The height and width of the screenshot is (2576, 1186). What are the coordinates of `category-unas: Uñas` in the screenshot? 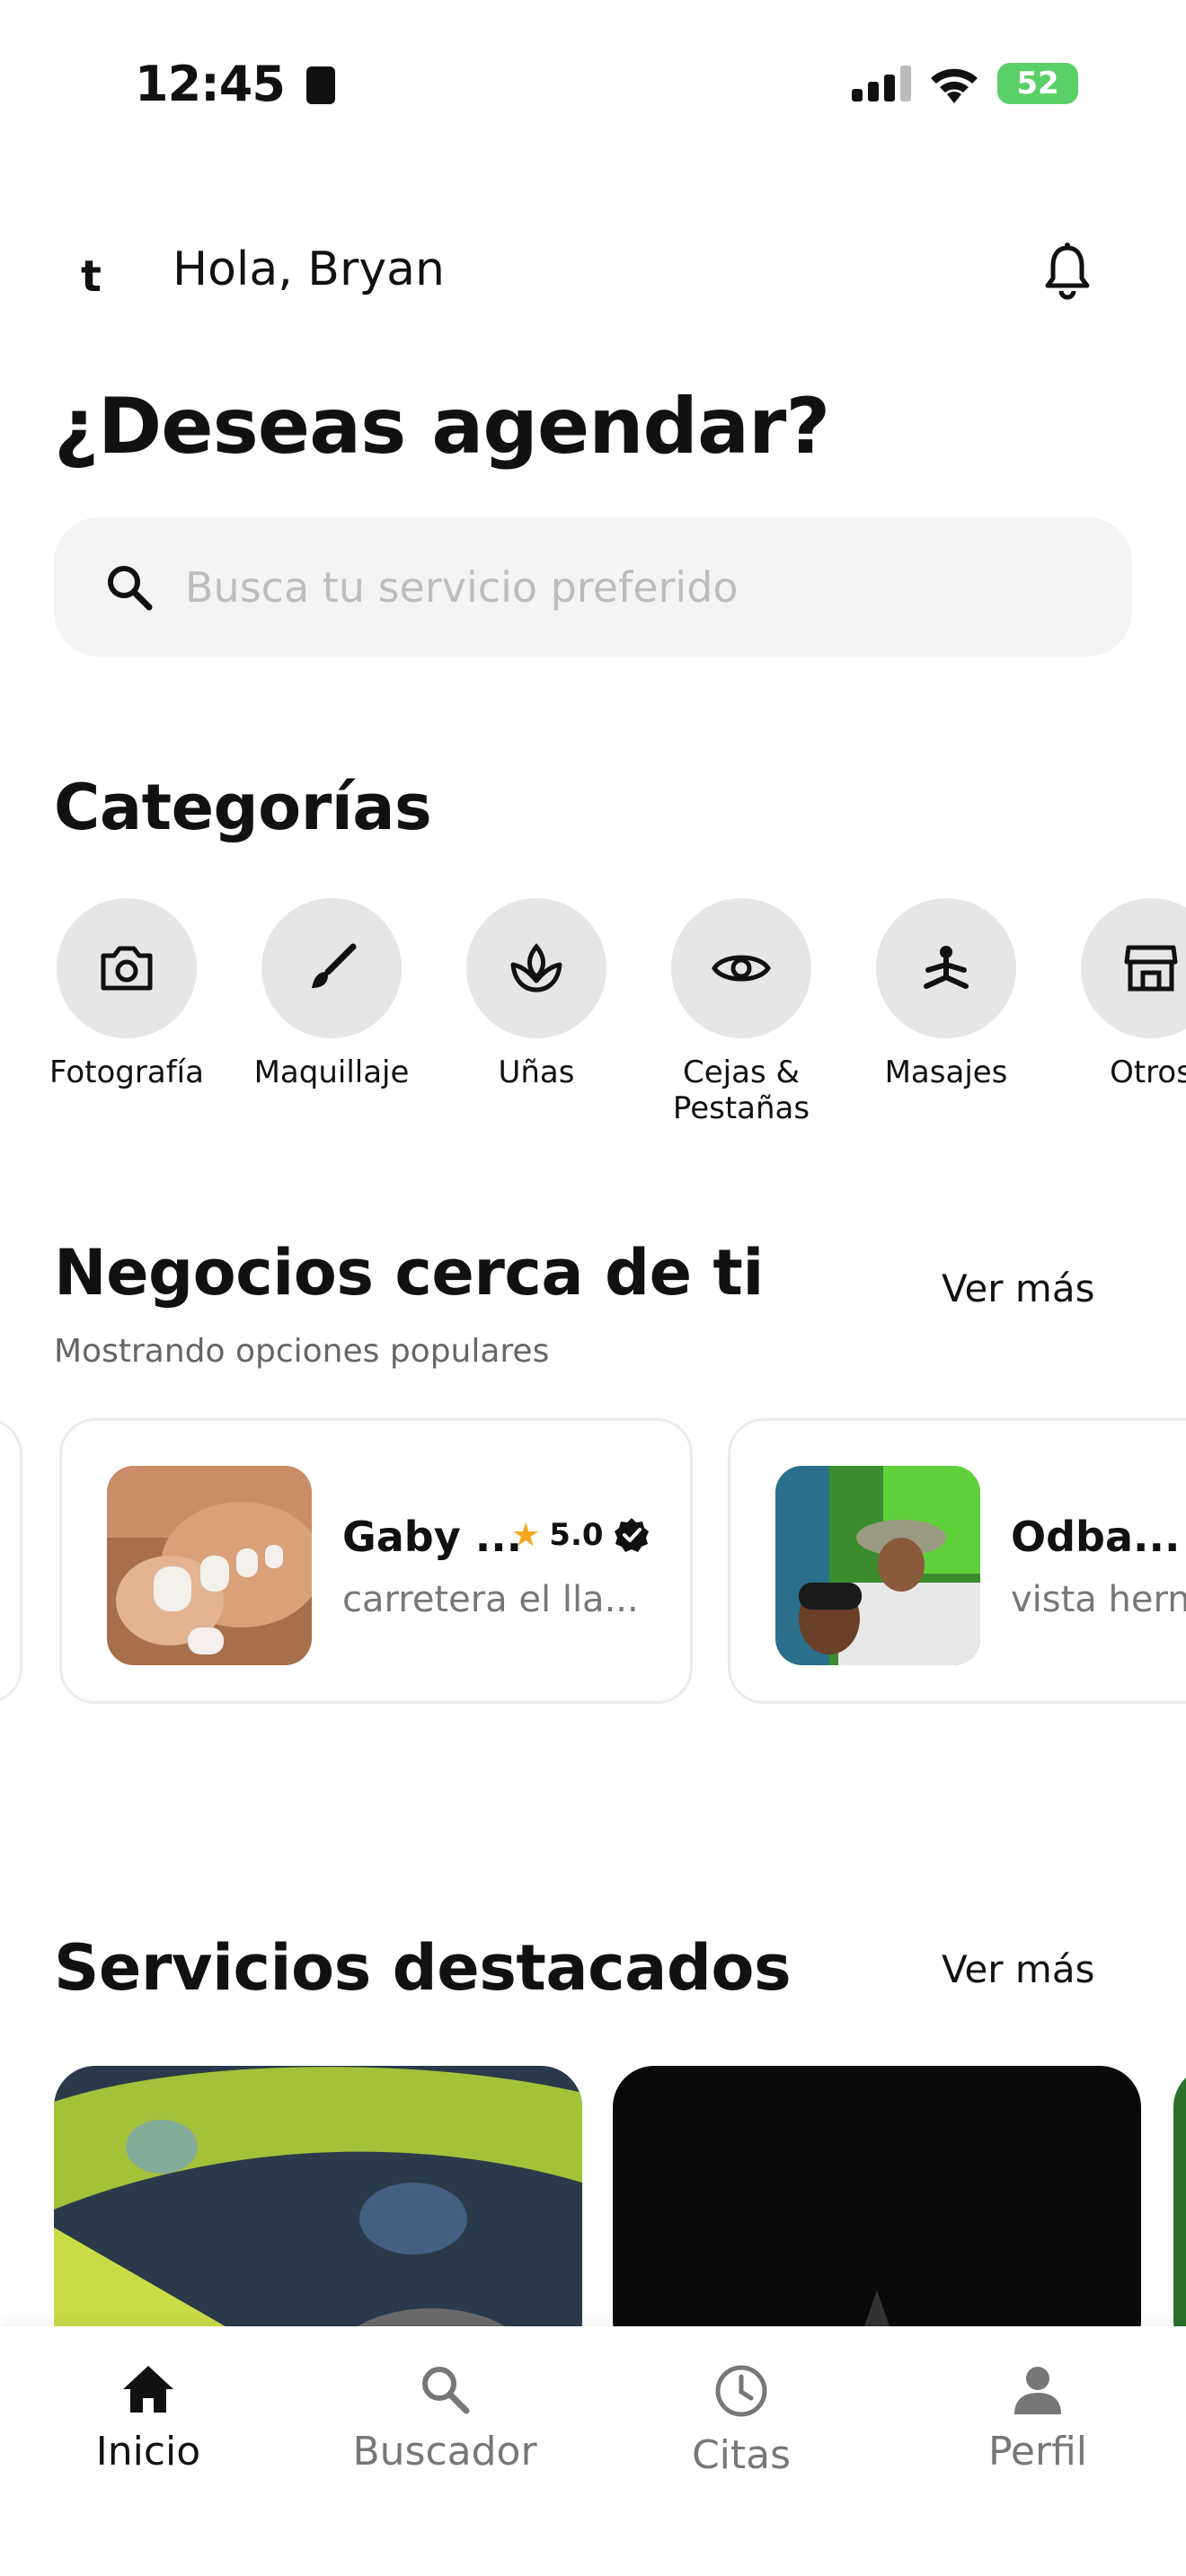 It's located at (536, 994).